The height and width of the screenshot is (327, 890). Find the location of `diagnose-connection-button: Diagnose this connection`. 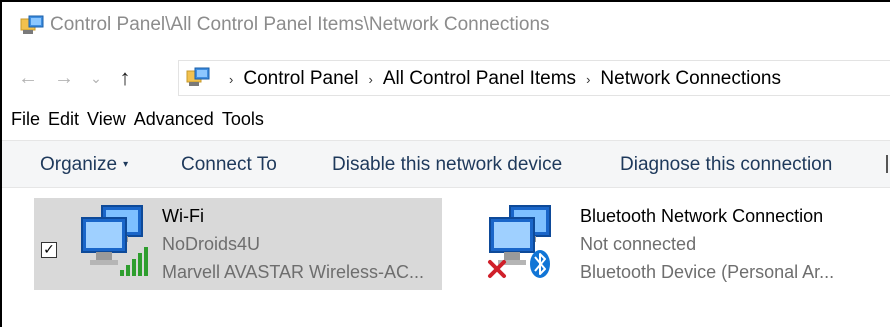

diagnose-connection-button: Diagnose this connection is located at coordinates (726, 165).